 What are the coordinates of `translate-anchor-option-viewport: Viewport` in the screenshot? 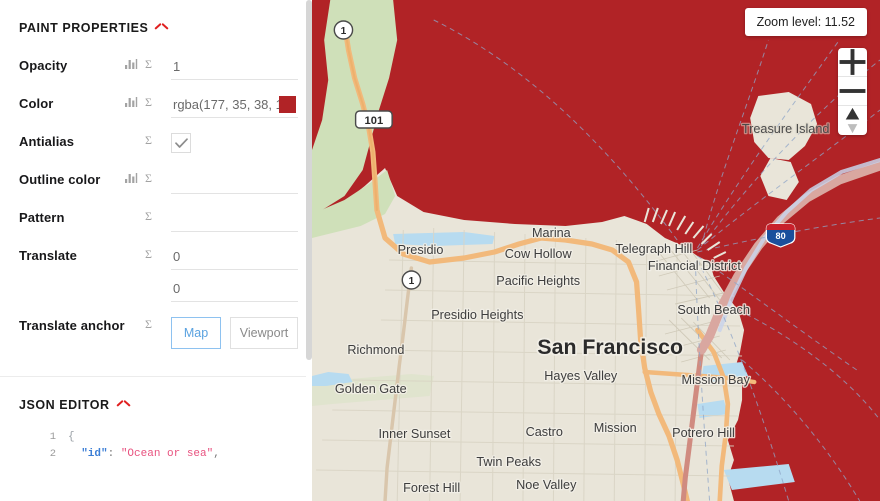 It's located at (264, 333).